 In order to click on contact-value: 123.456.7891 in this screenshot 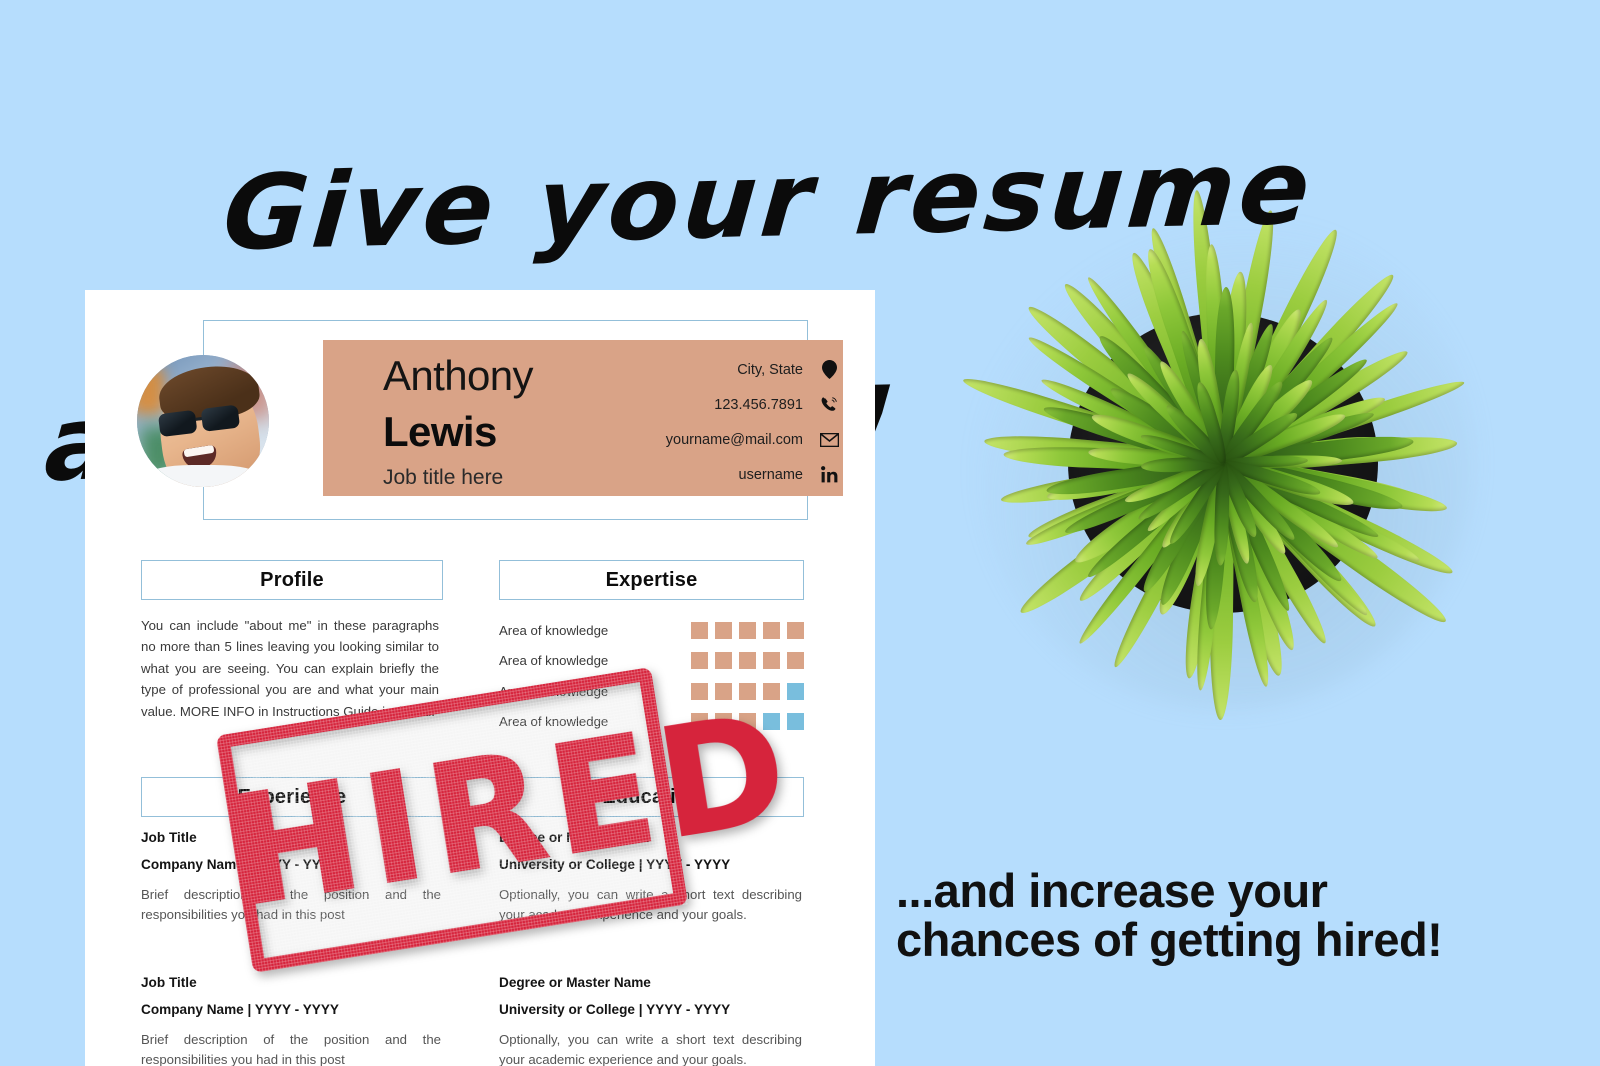, I will do `click(758, 404)`.